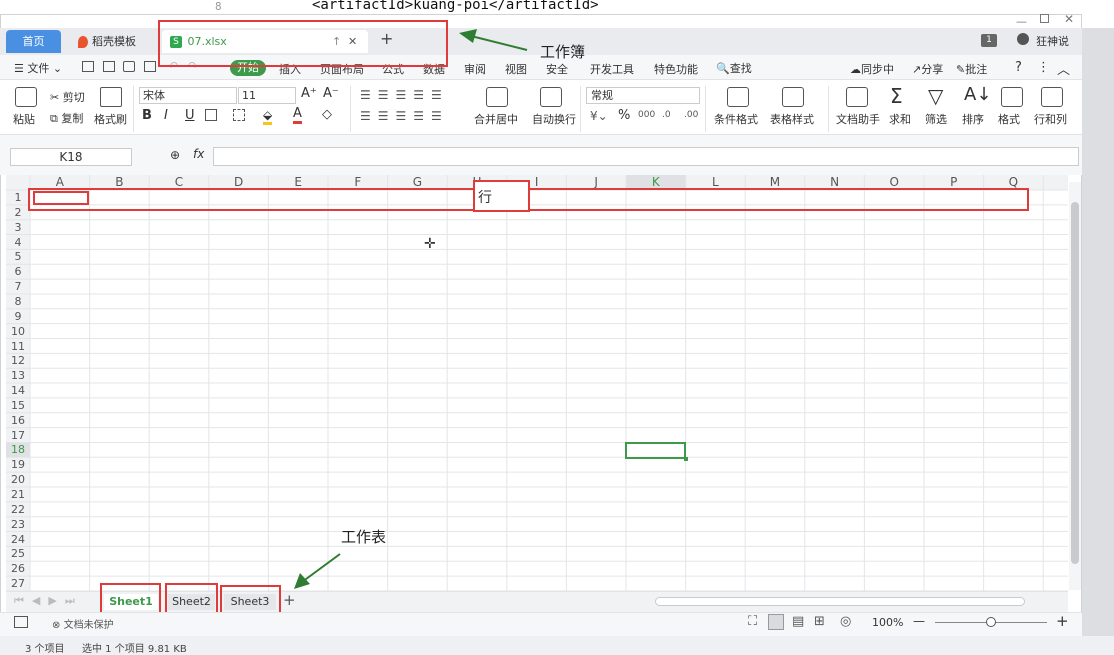 This screenshot has height=655, width=1114. What do you see at coordinates (793, 97) in the screenshot?
I see `table-style-icon` at bounding box center [793, 97].